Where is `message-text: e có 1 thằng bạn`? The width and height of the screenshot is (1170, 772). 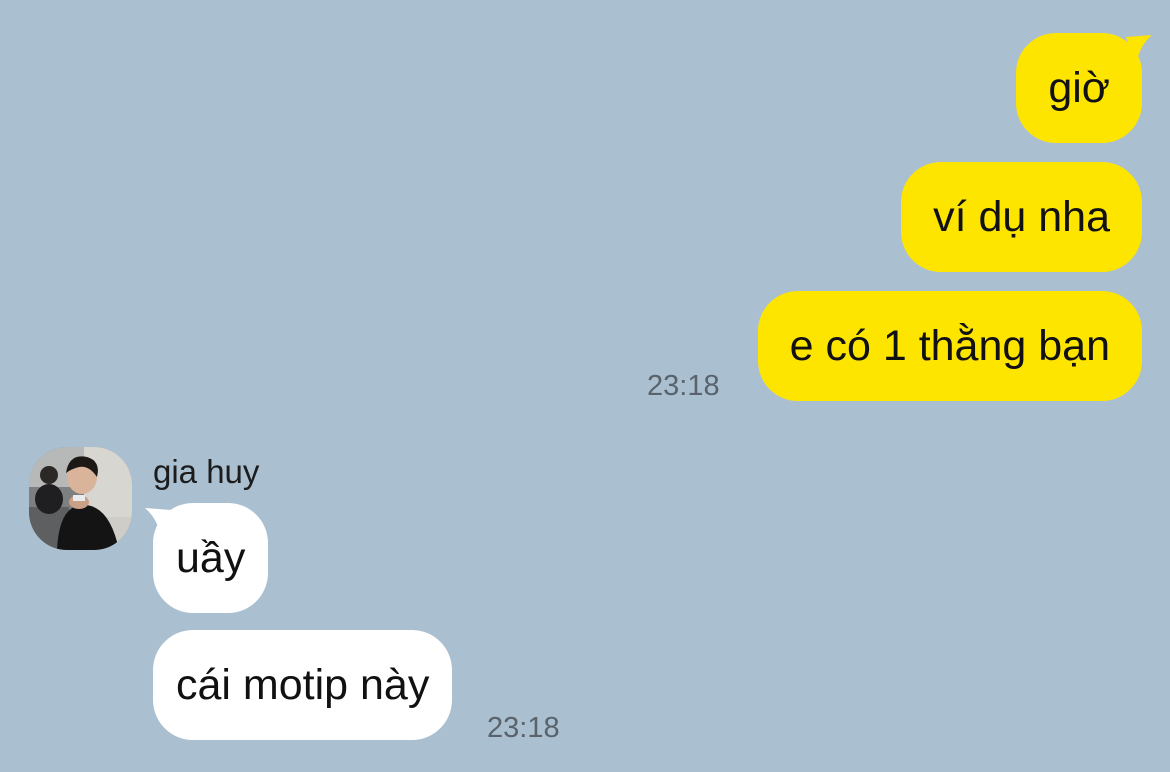
message-text: e có 1 thằng bạn is located at coordinates (949, 346).